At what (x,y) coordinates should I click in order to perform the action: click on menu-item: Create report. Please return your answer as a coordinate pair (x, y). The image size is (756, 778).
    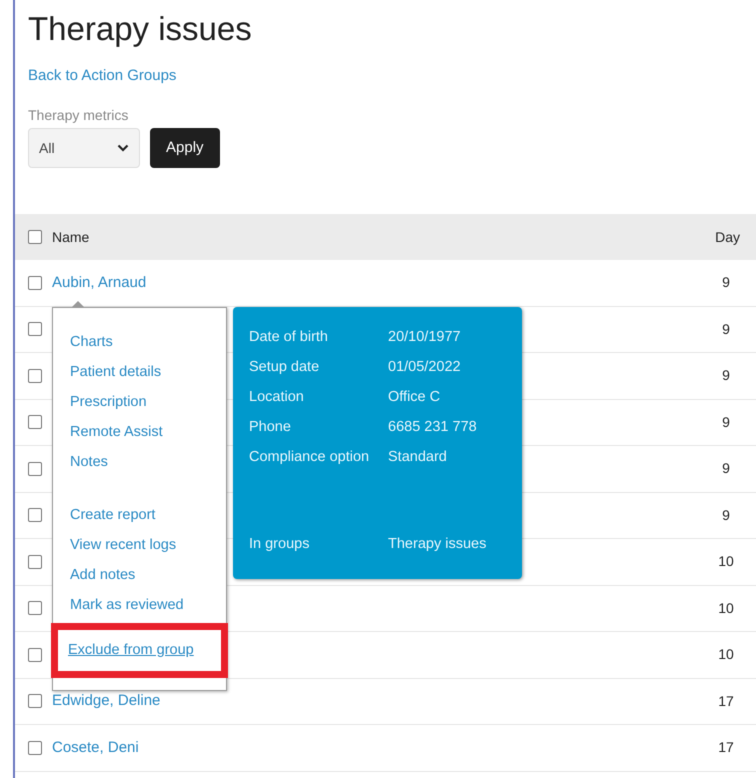
    Looking at the image, I should click on (113, 515).